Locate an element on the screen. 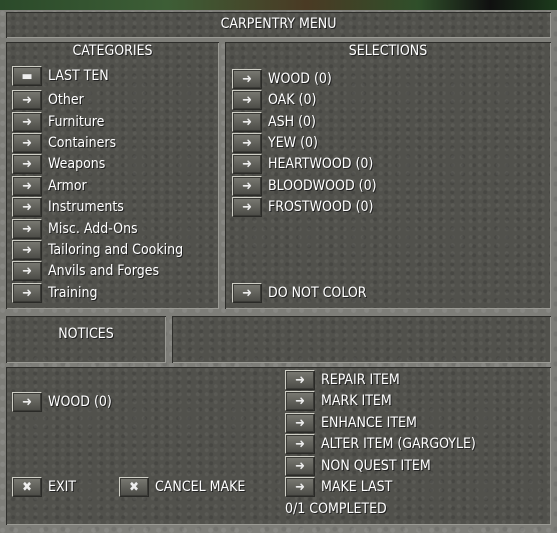 The image size is (557, 533). menu-title: CARPENTRY MENU is located at coordinates (278, 24).